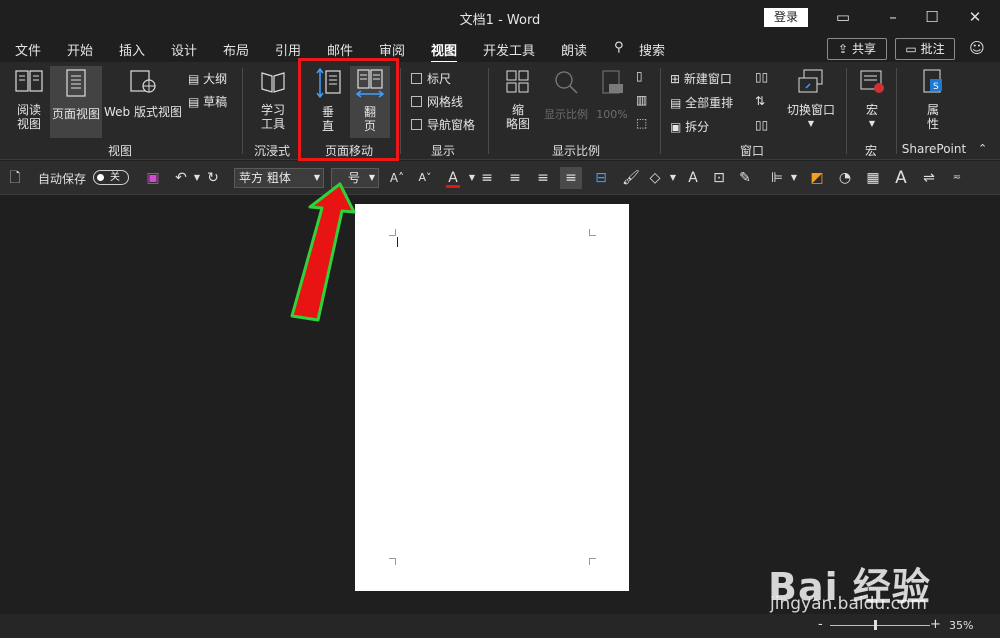  Describe the element at coordinates (982, 148) in the screenshot. I see `collapse-ribbon-icon: ⌃` at that location.